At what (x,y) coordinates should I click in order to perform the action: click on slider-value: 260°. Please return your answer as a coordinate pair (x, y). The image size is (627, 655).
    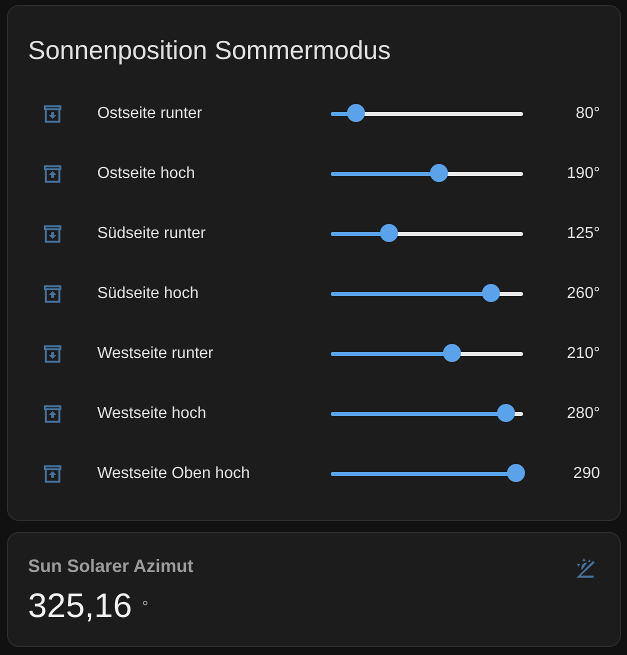
    Looking at the image, I should click on (583, 294).